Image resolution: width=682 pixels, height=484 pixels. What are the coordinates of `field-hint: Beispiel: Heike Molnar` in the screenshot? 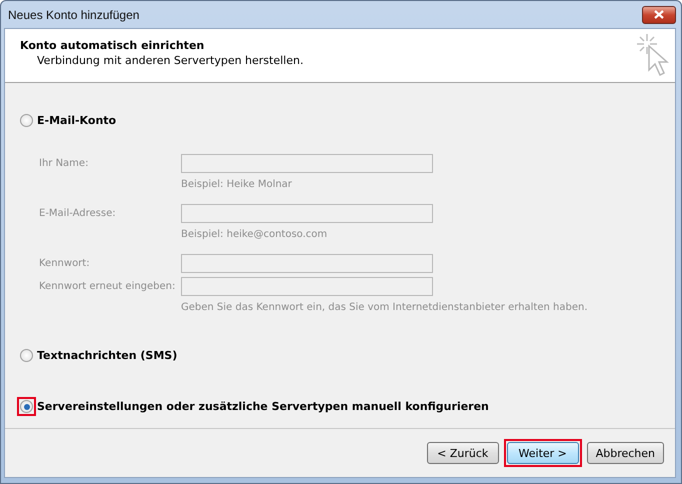 It's located at (236, 184).